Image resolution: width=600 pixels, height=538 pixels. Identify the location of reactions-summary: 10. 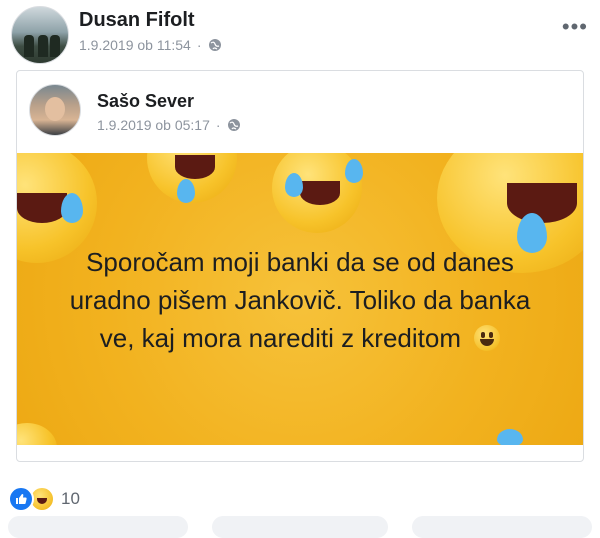
(44, 499).